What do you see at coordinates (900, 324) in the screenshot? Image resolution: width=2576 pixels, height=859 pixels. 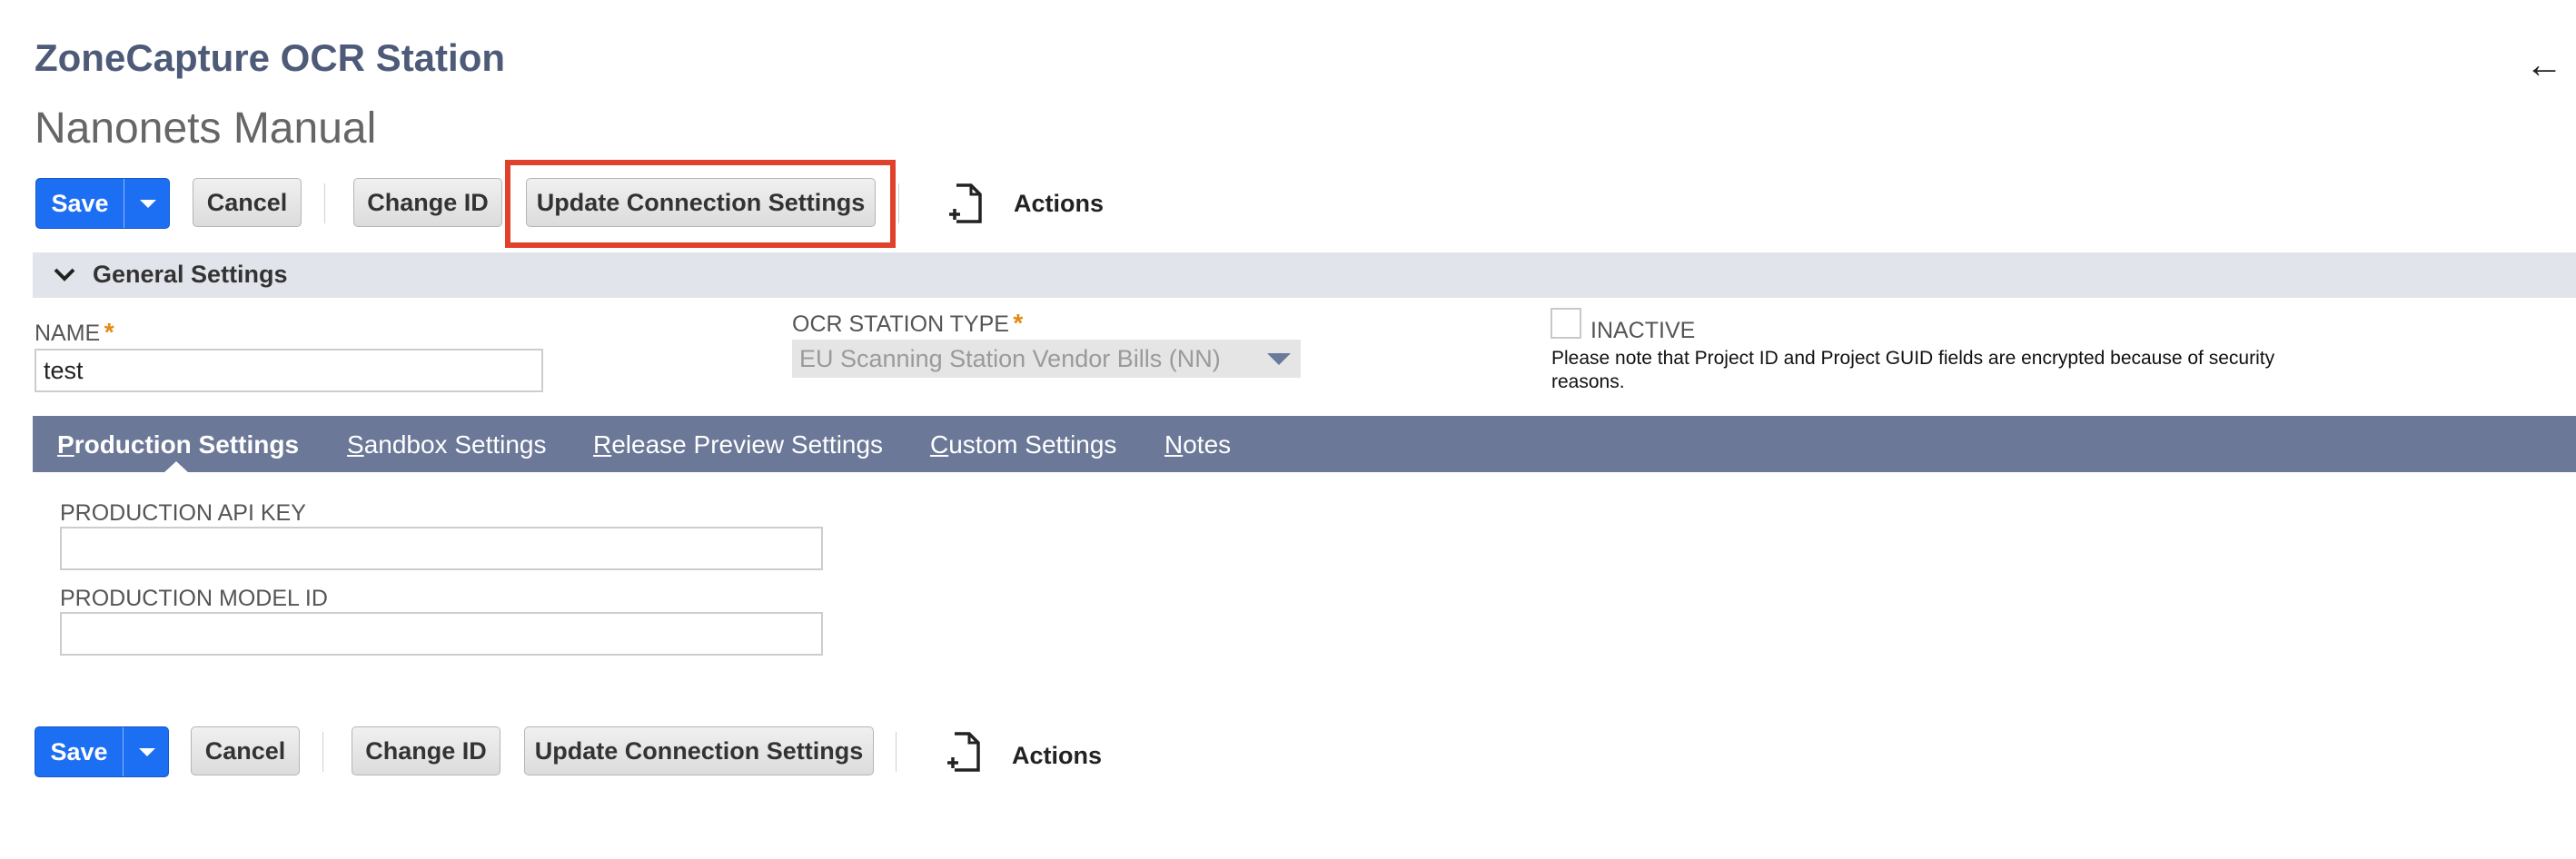 I see `ocr-station-type-label: OCR STATION TYPE` at bounding box center [900, 324].